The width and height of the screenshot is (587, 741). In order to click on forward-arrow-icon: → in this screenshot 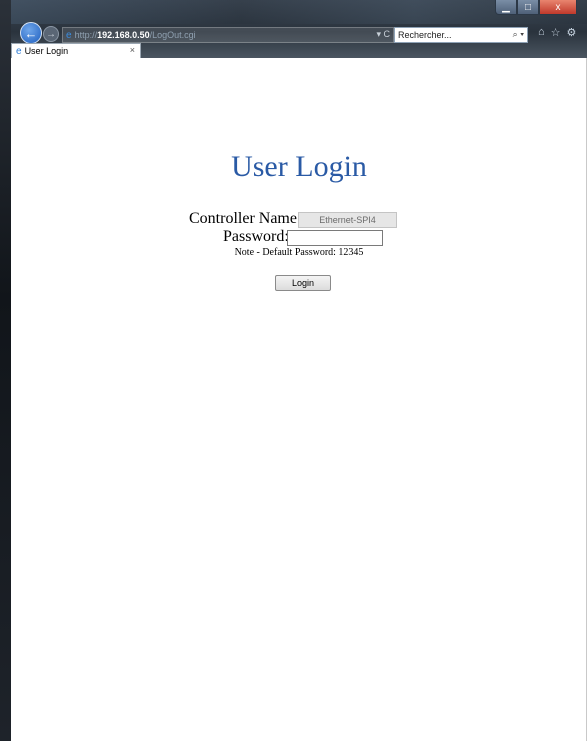, I will do `click(51, 34)`.